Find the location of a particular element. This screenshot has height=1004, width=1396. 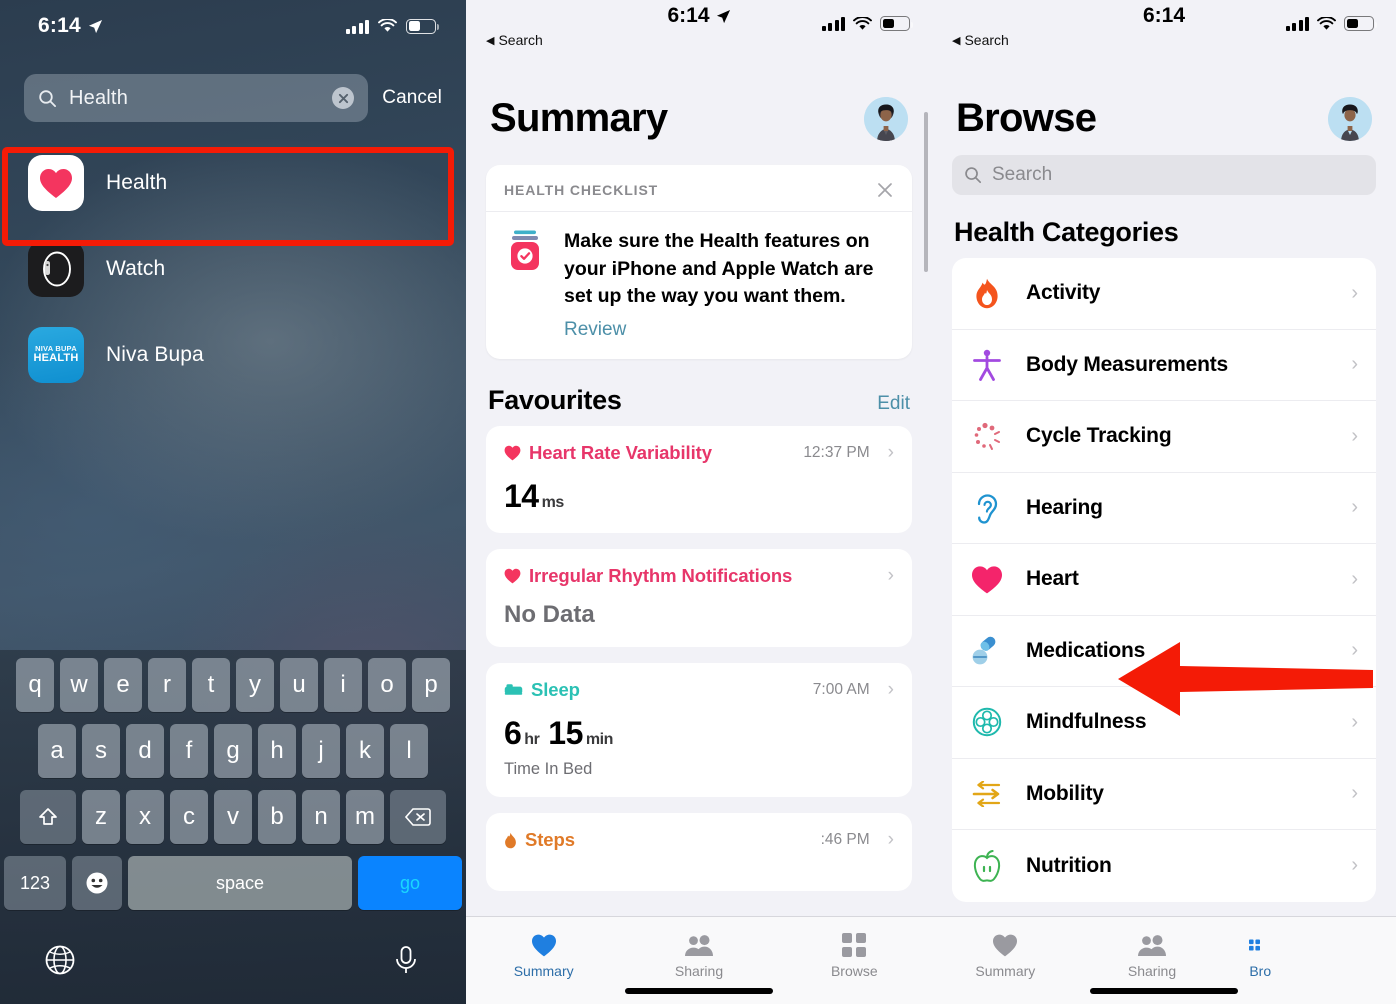

key-s: s is located at coordinates (101, 751).